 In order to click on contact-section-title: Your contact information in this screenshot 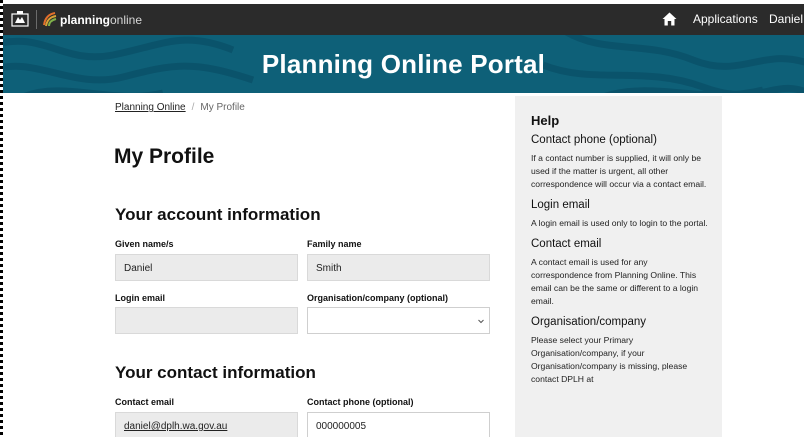, I will do `click(215, 372)`.